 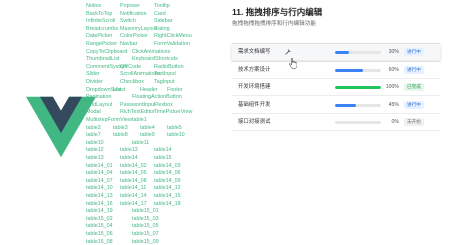 What do you see at coordinates (288, 52) in the screenshot?
I see `drag-handle-icon` at bounding box center [288, 52].